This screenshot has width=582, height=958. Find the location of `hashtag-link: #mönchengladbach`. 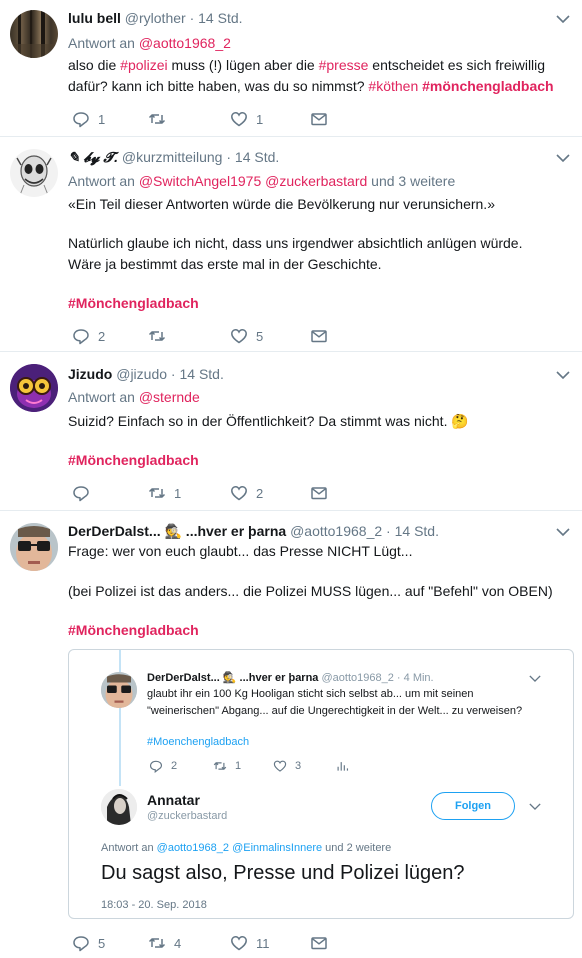

hashtag-link: #mönchengladbach is located at coordinates (487, 86).